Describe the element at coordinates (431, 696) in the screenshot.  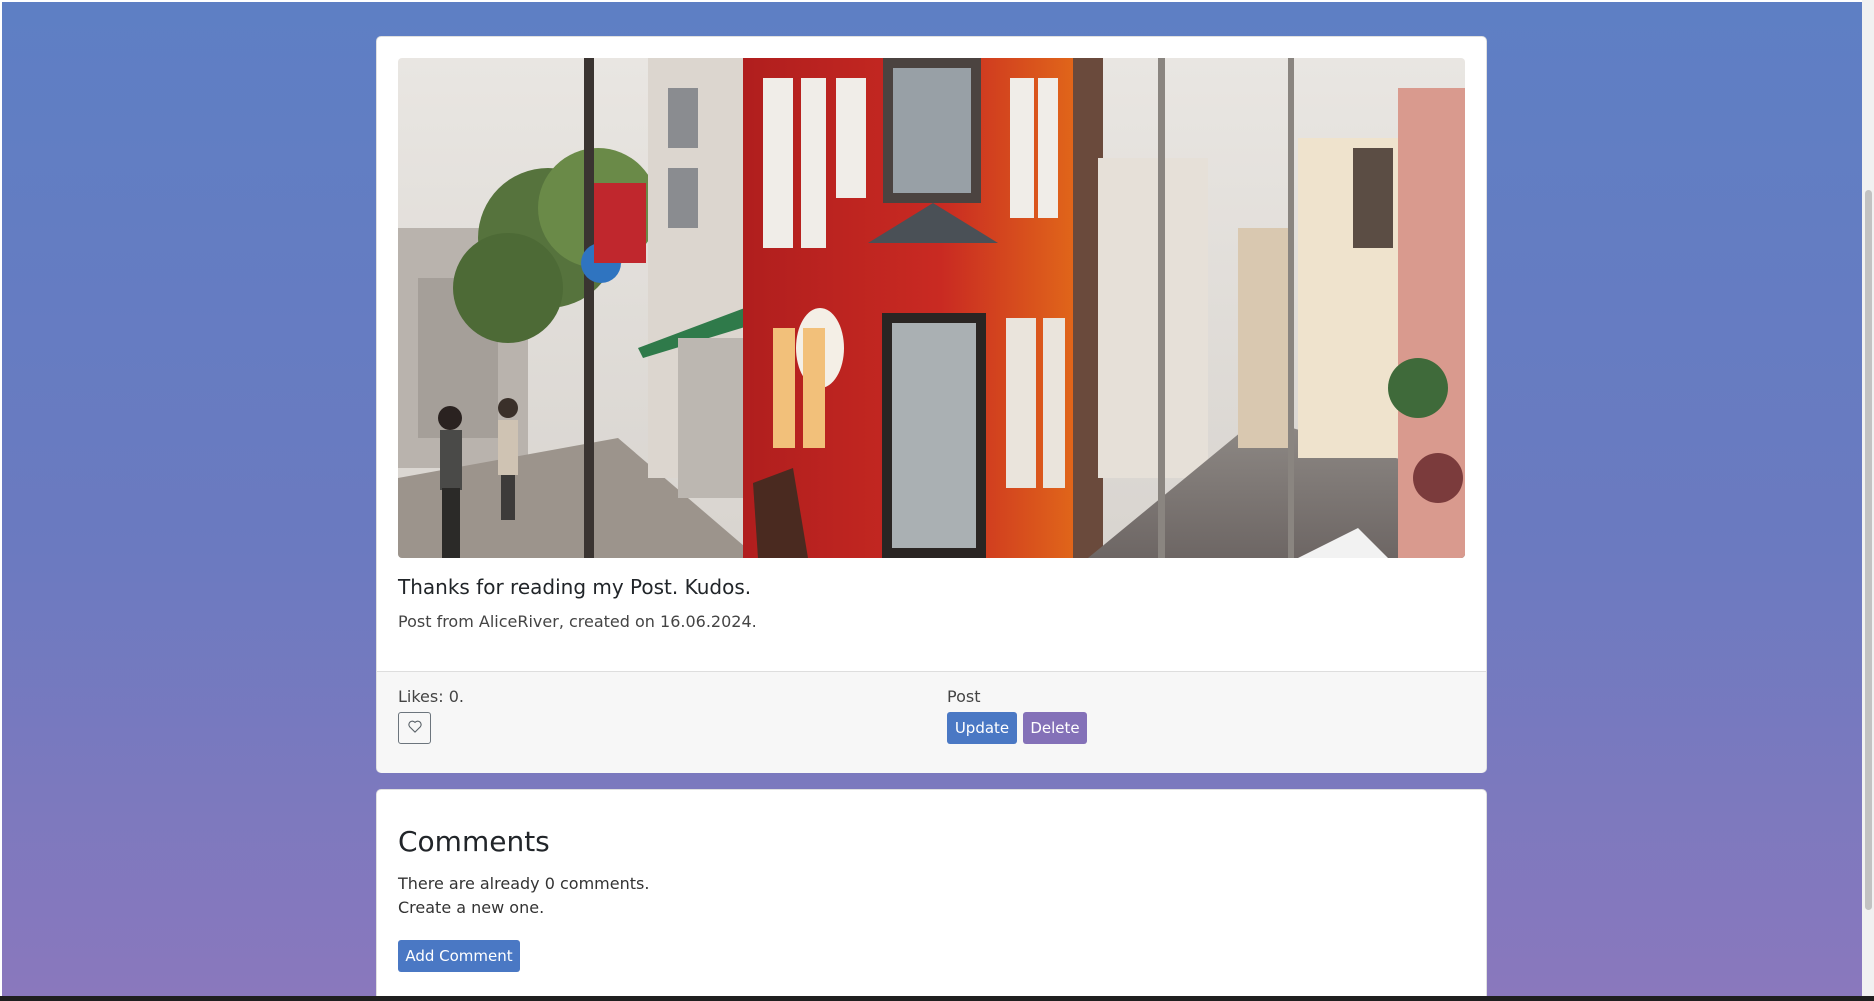
I see `likes-count: Likes: 0.` at that location.